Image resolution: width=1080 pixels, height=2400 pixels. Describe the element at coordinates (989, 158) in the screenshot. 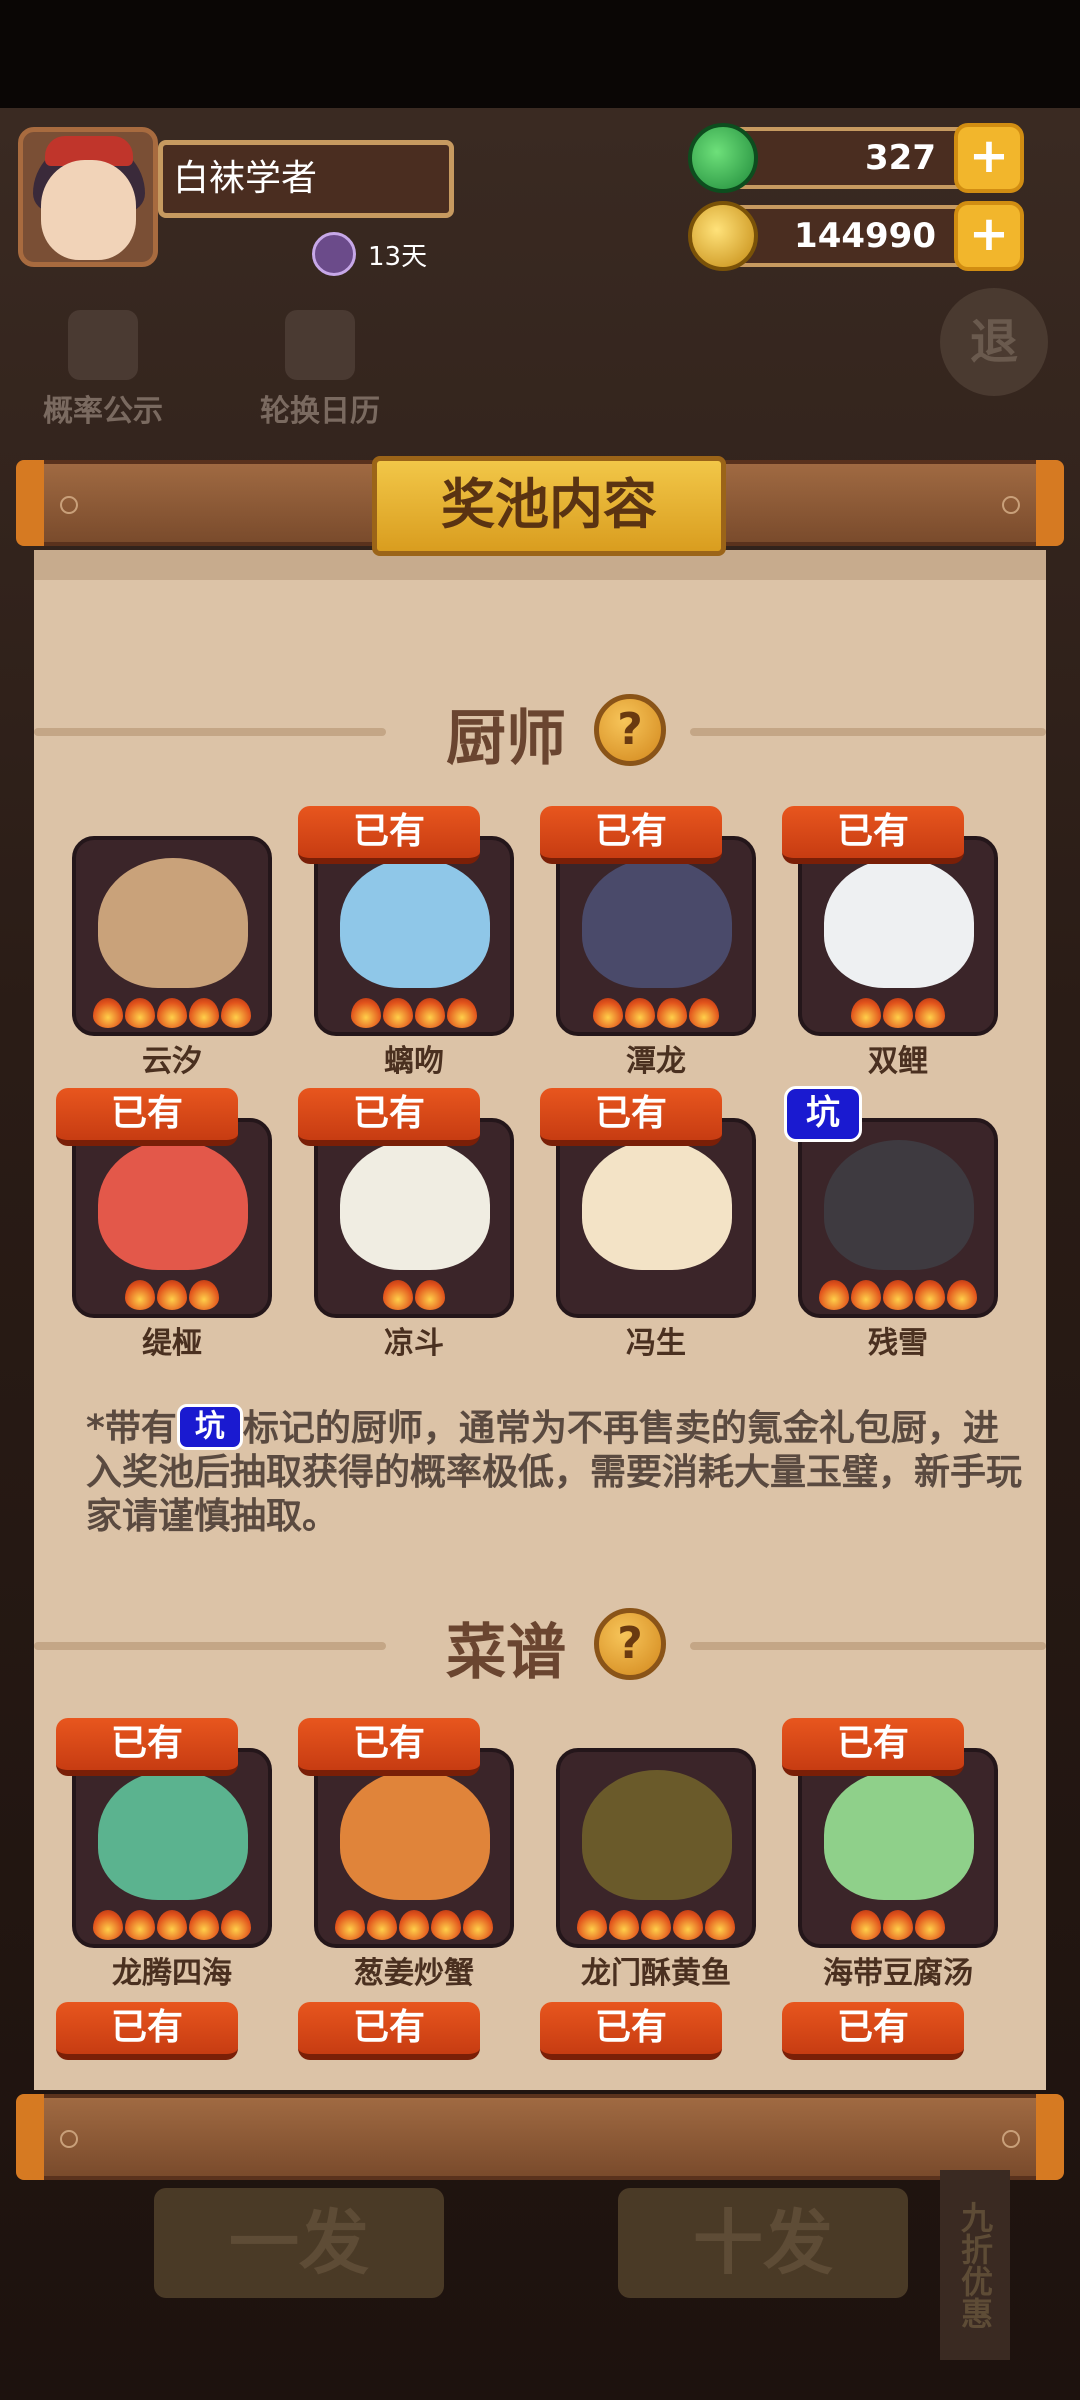

I see `add-jade-button: +` at that location.